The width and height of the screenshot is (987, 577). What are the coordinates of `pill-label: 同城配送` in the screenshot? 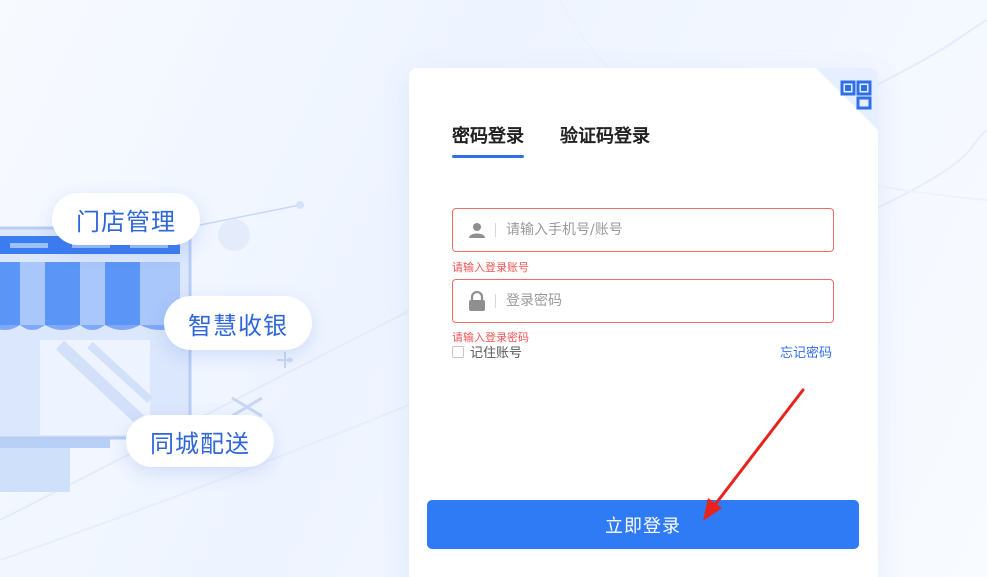 It's located at (200, 443).